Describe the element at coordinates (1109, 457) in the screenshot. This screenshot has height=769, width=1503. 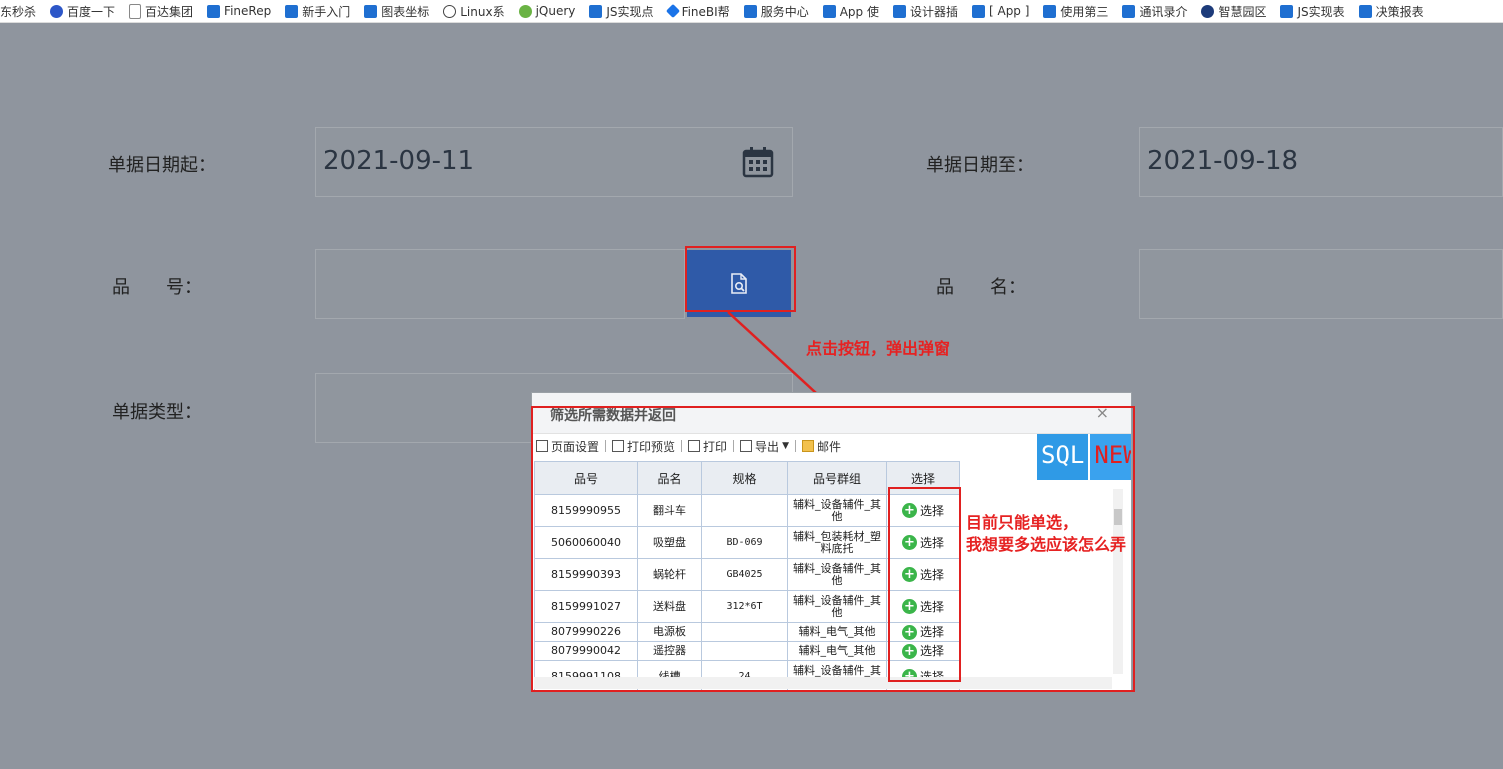
I see `logo-right: NEW` at that location.